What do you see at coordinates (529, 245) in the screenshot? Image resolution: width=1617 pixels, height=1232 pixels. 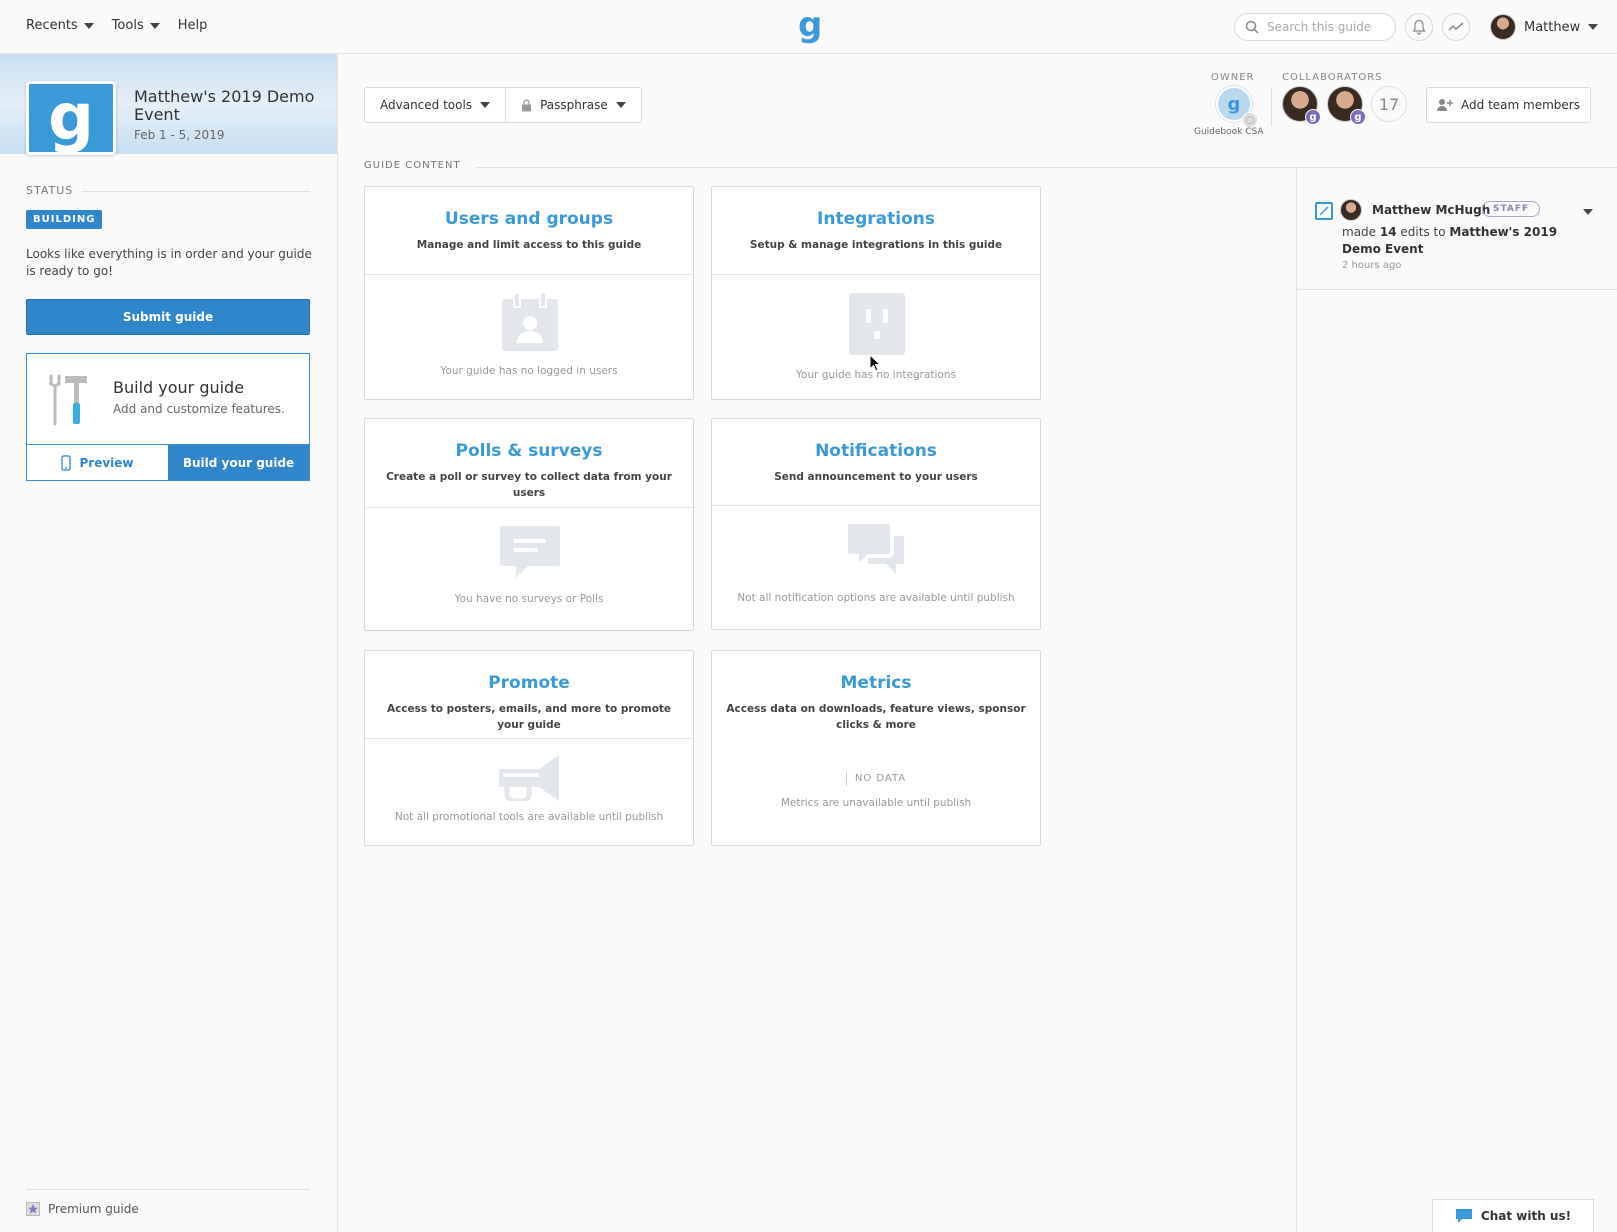 I see `card-desc: Manage and limit access to this guide` at bounding box center [529, 245].